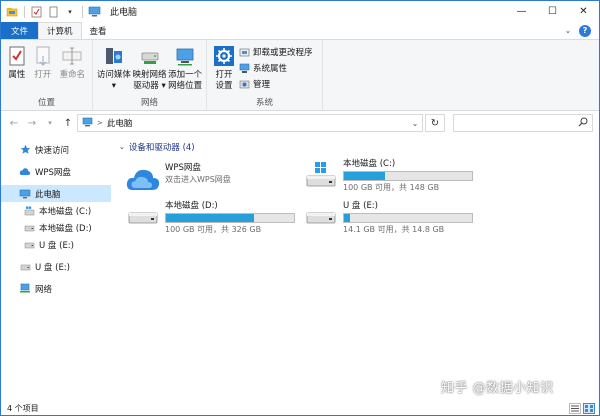  What do you see at coordinates (70, 12) in the screenshot?
I see `customize-qat-icon: ▾` at bounding box center [70, 12].